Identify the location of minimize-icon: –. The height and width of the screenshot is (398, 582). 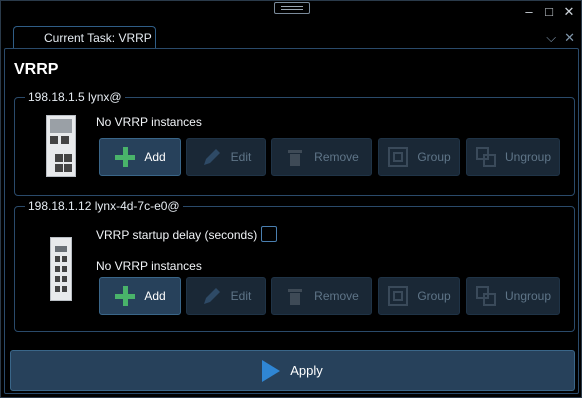
(529, 12).